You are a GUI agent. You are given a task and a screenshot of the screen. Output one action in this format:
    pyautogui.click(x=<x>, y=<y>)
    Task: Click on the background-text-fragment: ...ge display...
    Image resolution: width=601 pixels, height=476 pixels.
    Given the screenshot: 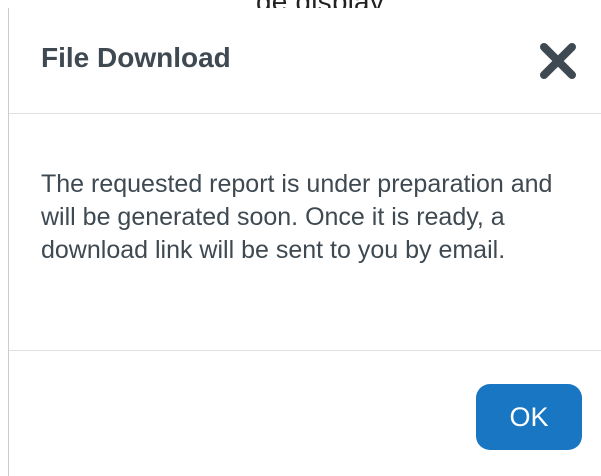 What is the action you would take?
    pyautogui.click(x=300, y=4)
    